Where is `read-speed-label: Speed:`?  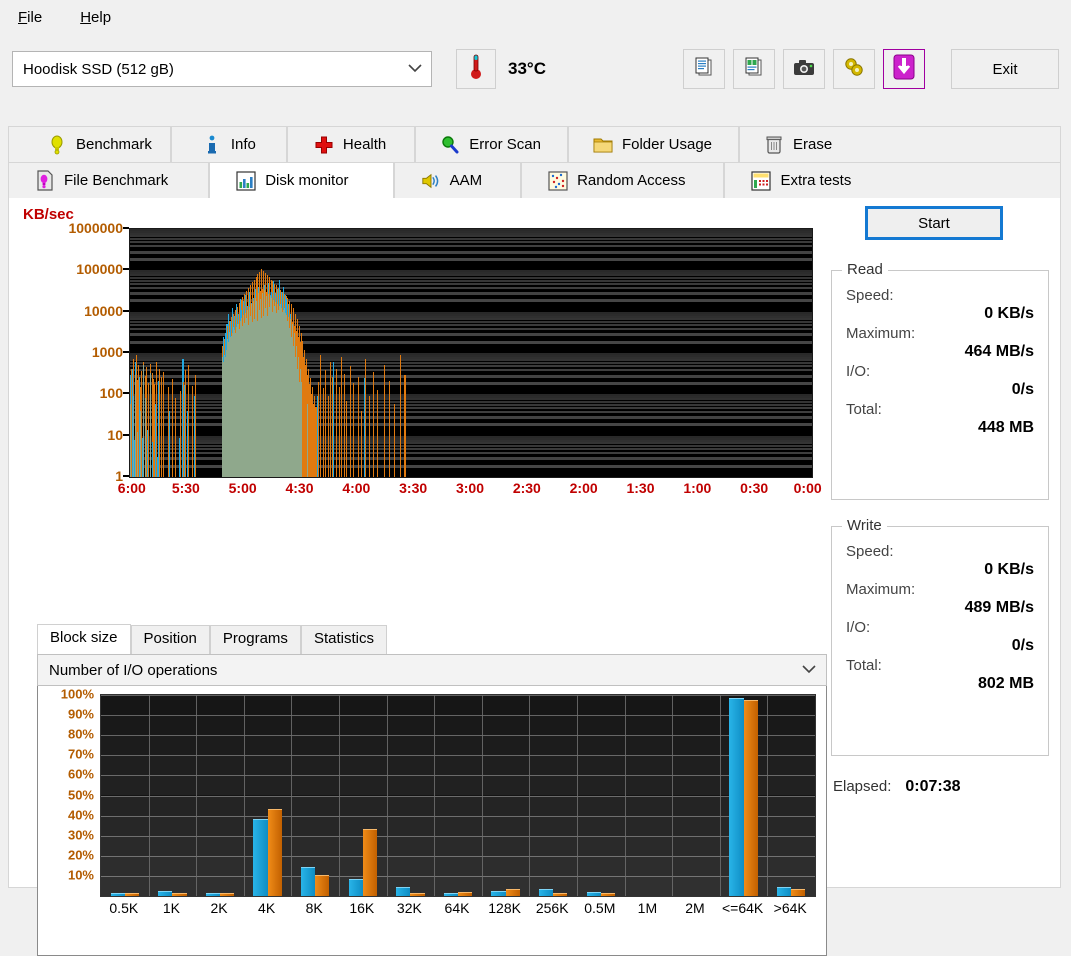
read-speed-label: Speed: is located at coordinates (870, 295).